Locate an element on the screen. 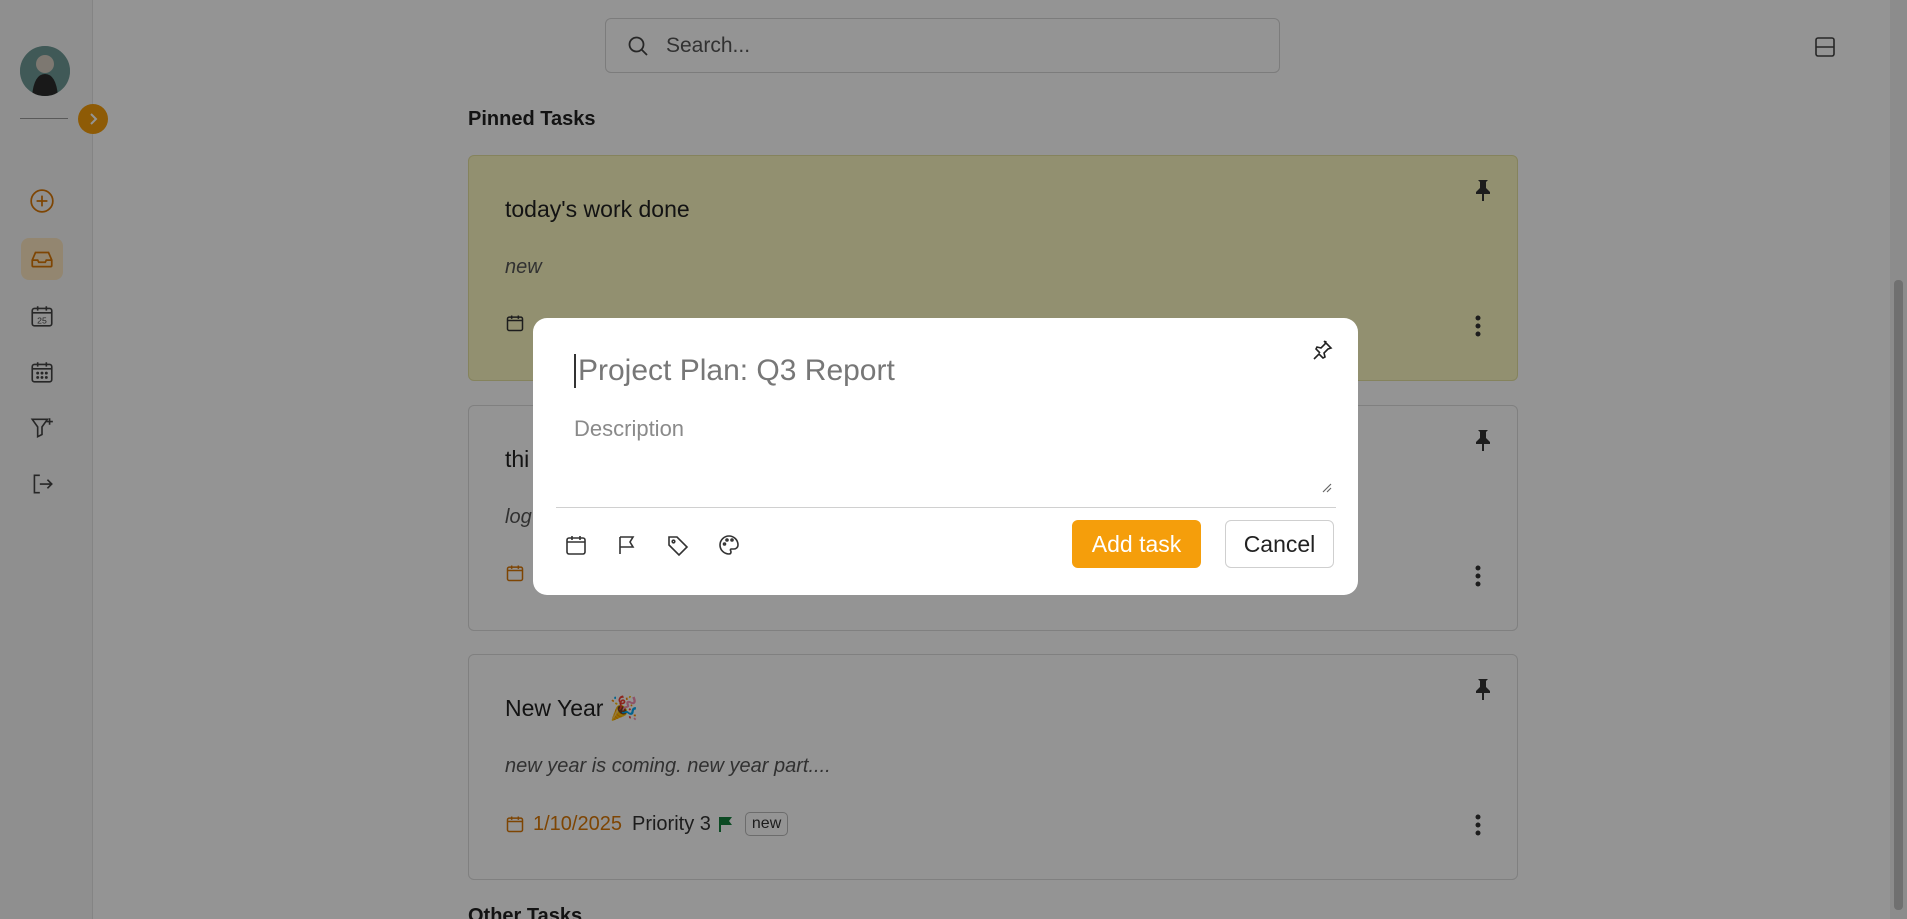 This screenshot has width=1907, height=919. resize-handle-icon is located at coordinates (1327, 488).